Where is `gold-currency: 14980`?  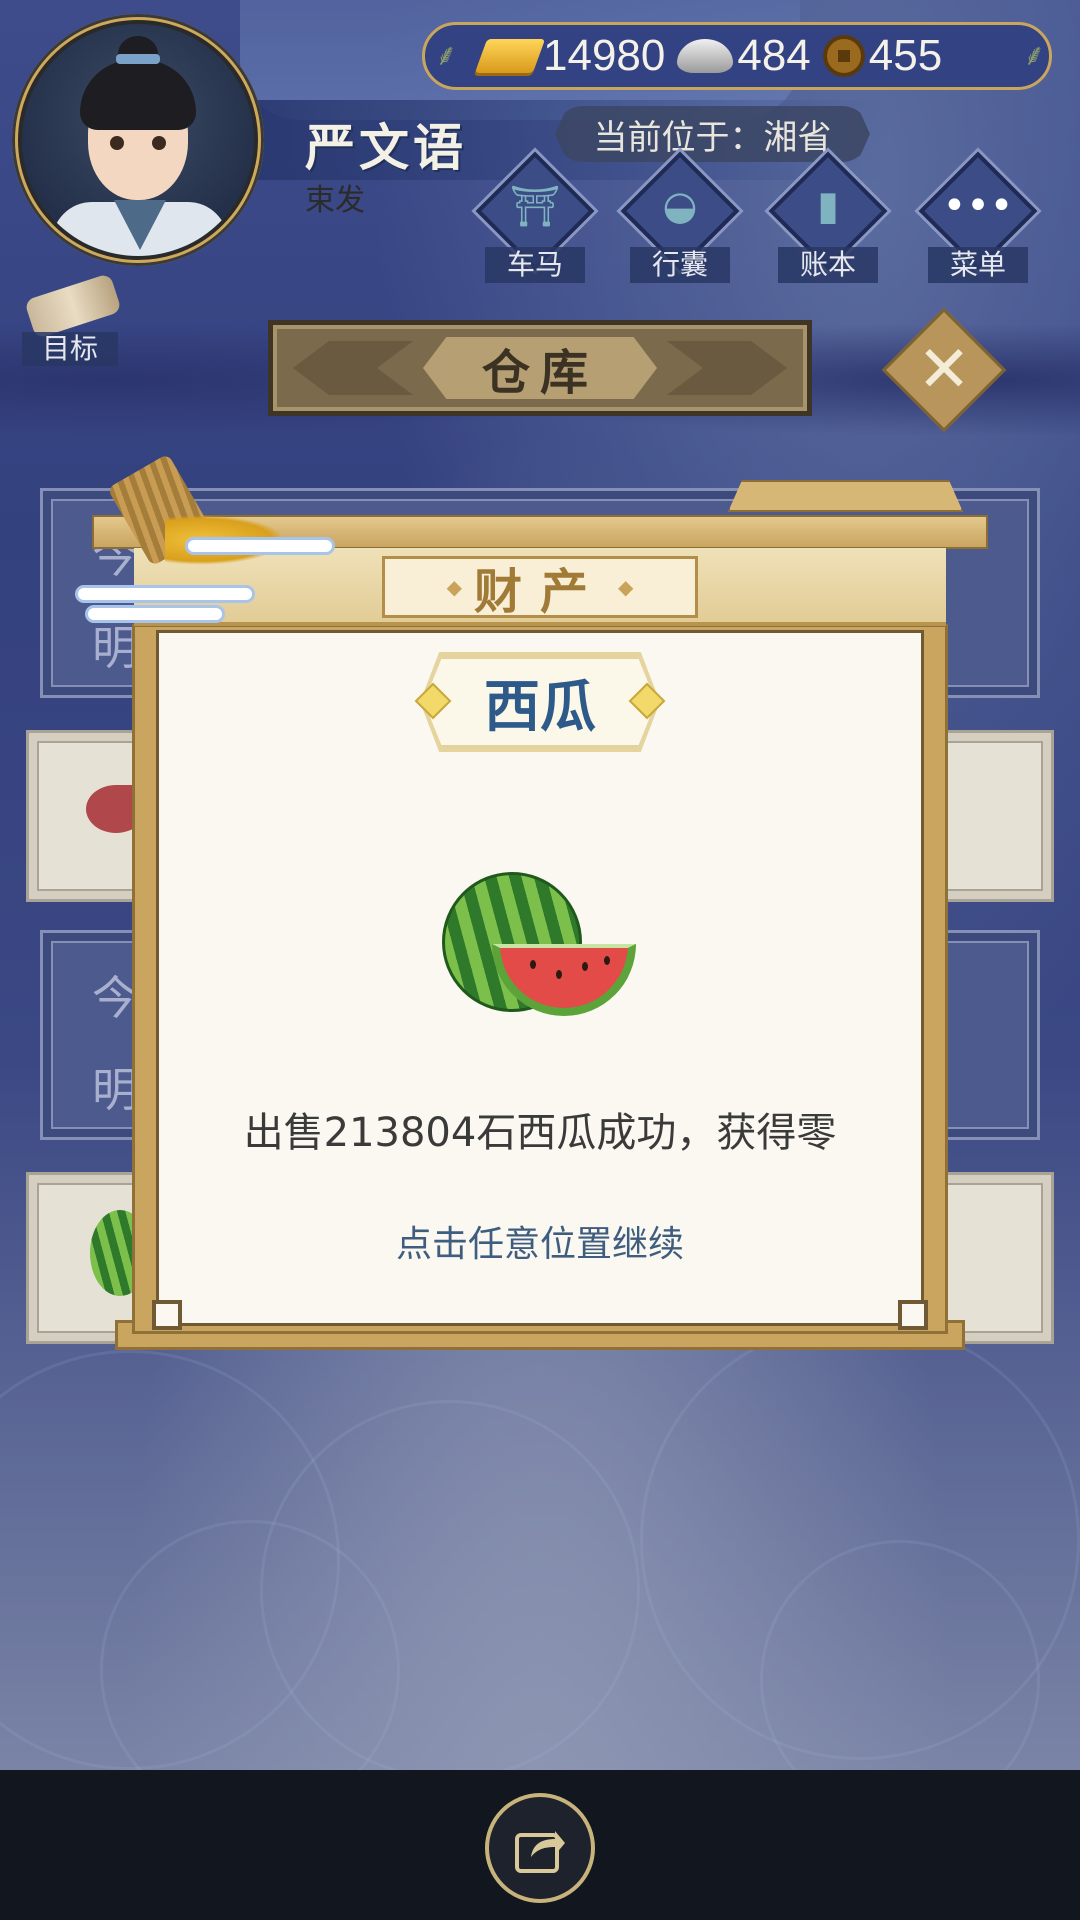 gold-currency: 14980 is located at coordinates (570, 56).